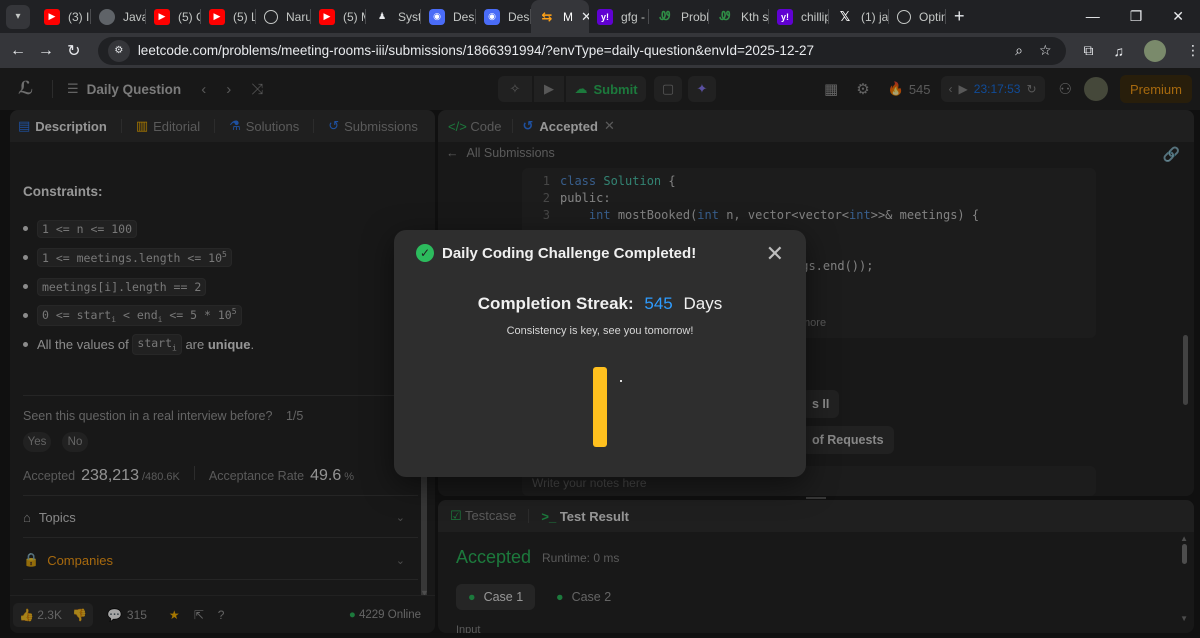 The image size is (1200, 638). I want to click on browser-tab-label: (5) Lat, so click(244, 16).